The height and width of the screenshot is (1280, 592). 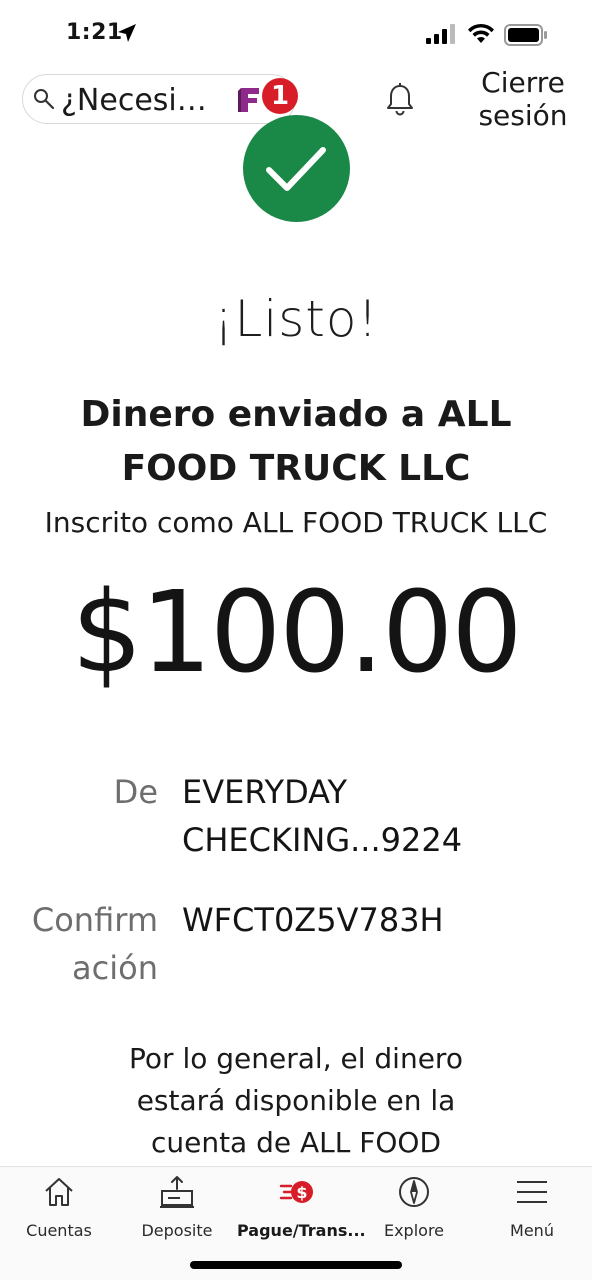 I want to click on transfer-amount: $100.00, so click(x=296, y=633).